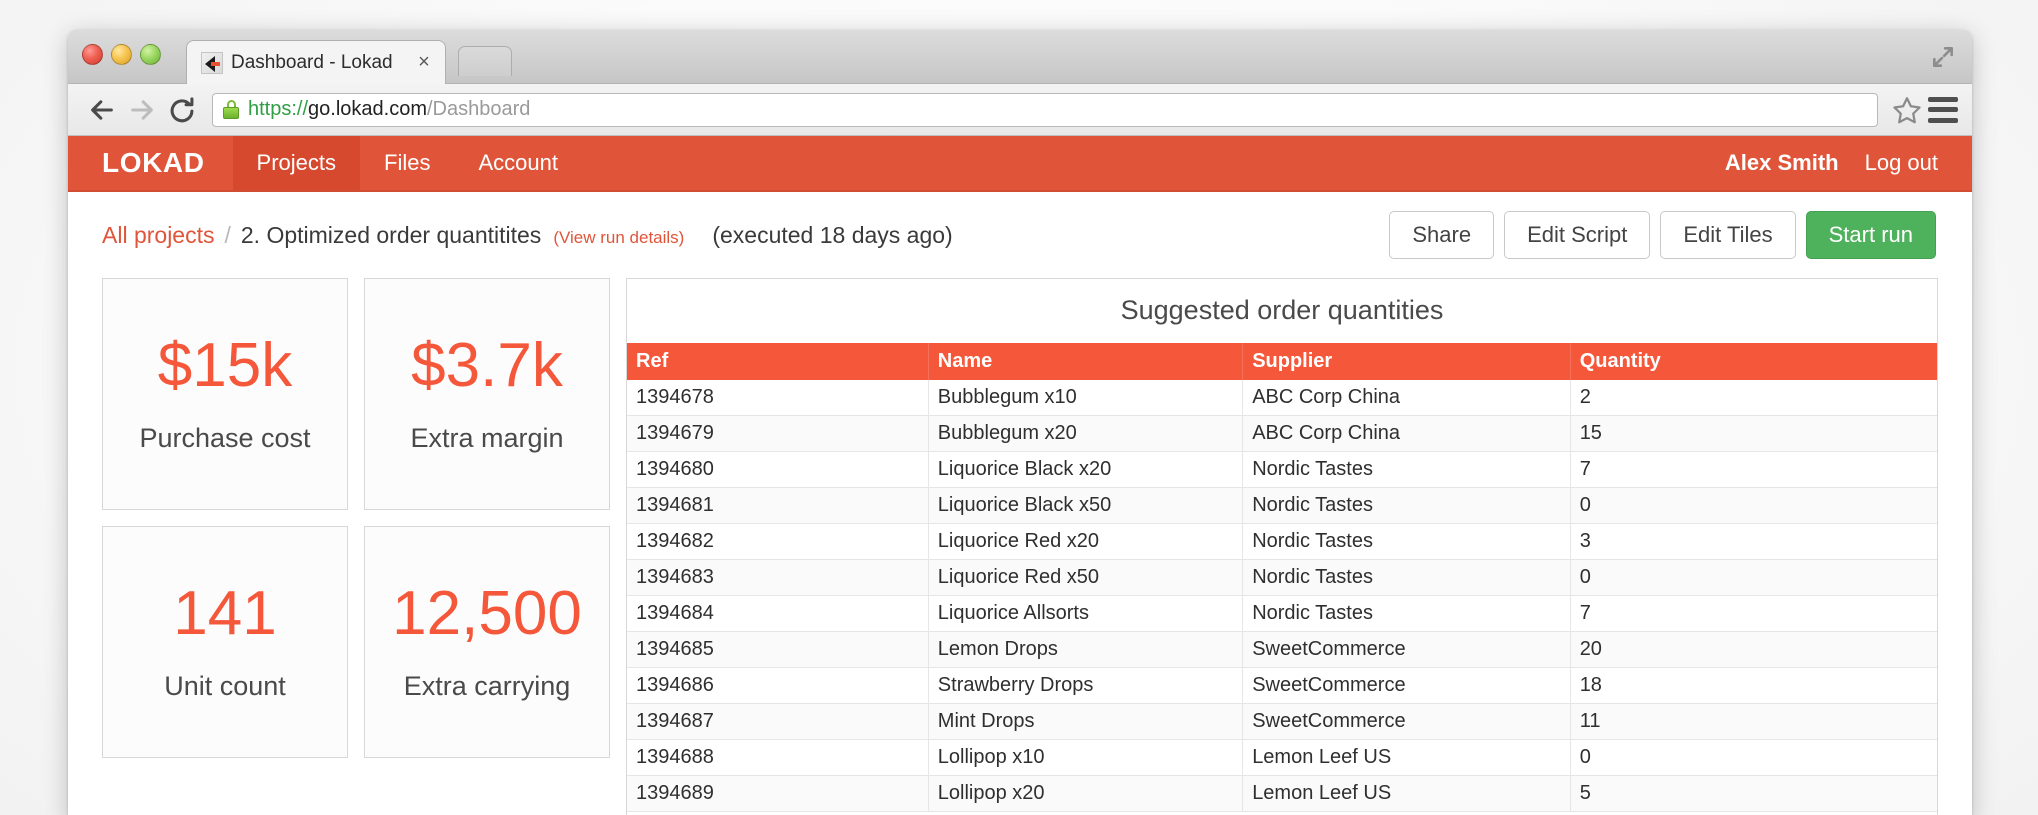 This screenshot has height=815, width=2038. What do you see at coordinates (1086, 398) in the screenshot?
I see `table-cell: Bubblegum x10` at bounding box center [1086, 398].